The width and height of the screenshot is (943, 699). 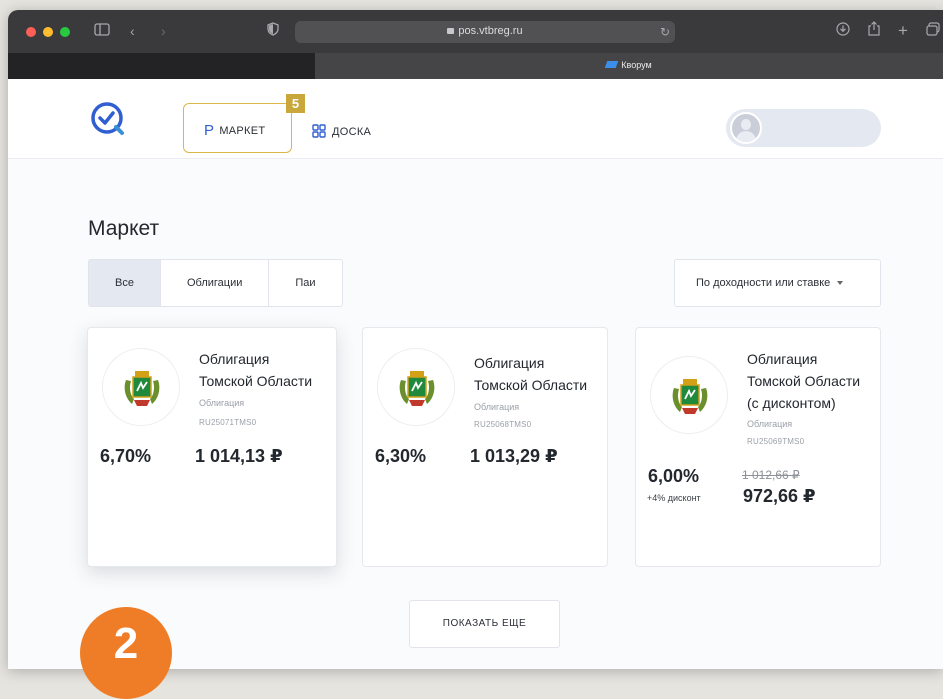 What do you see at coordinates (674, 498) in the screenshot?
I see `discount-note: +4% дисконт` at bounding box center [674, 498].